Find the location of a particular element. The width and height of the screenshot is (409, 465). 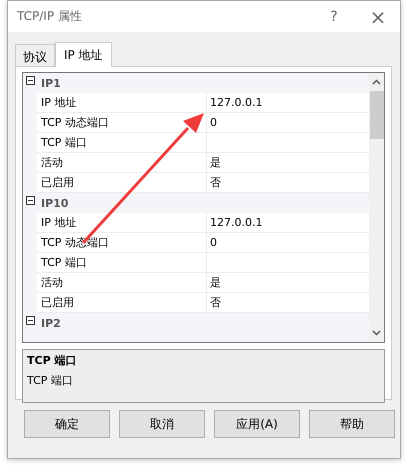

description-title: TCP 端口 is located at coordinates (52, 360).